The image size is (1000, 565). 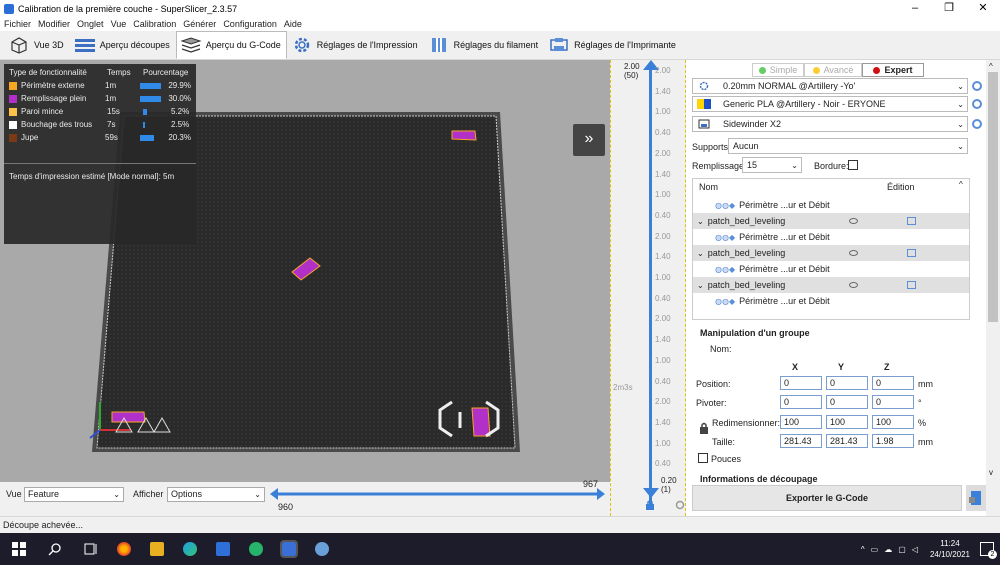 What do you see at coordinates (231, 45) in the screenshot?
I see `tab-gcode-preview: Aperçu du G-Code` at bounding box center [231, 45].